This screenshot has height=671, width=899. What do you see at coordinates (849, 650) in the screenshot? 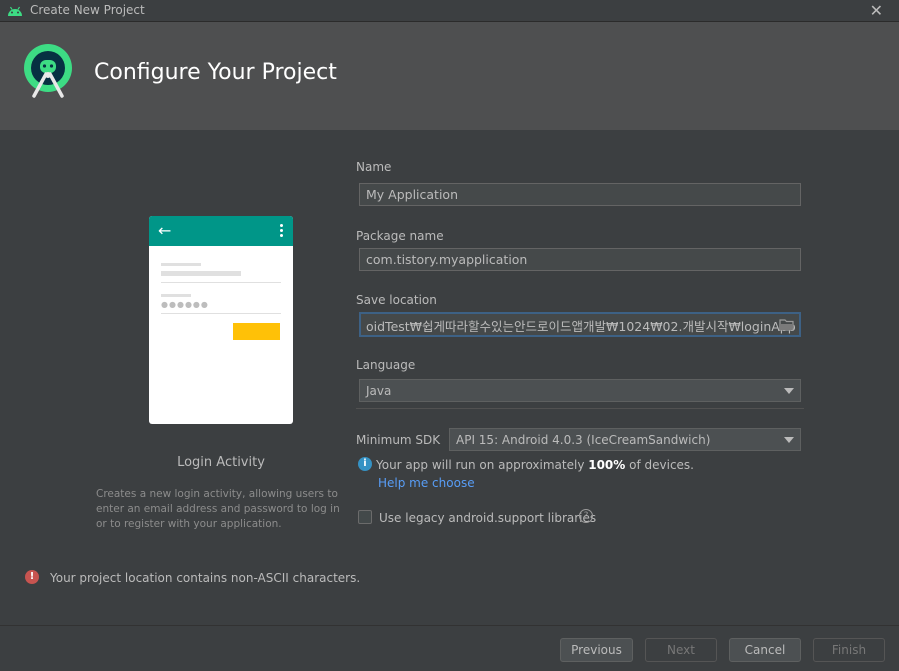
I see `finish-button: Finish` at bounding box center [849, 650].